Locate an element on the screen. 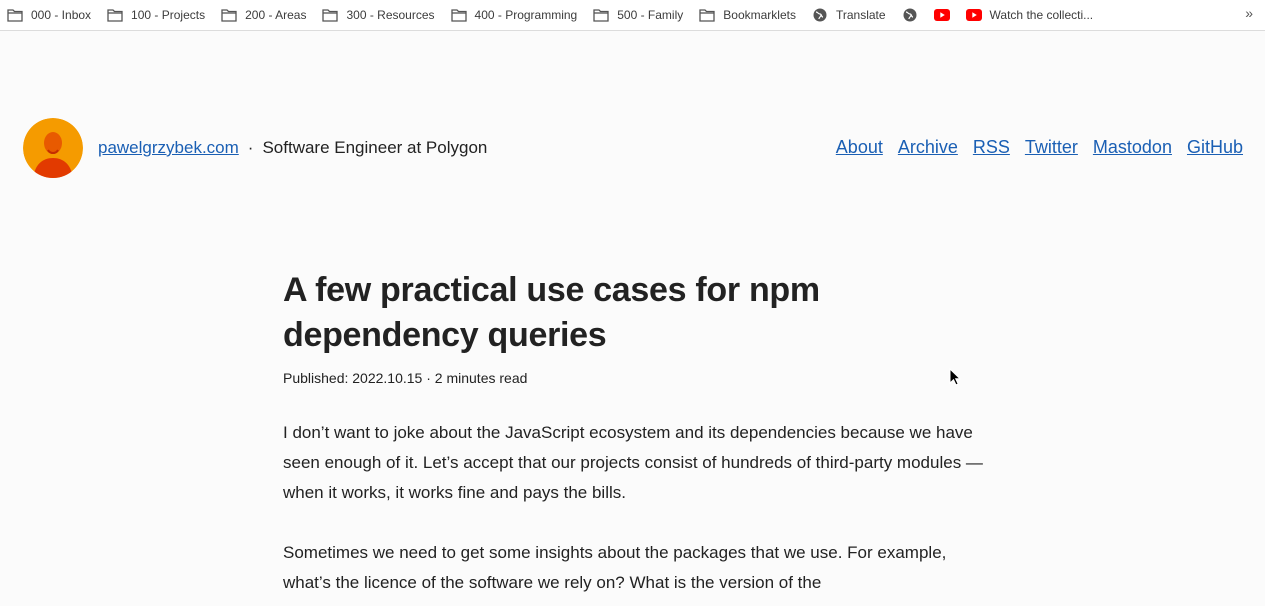 This screenshot has height=606, width=1265. site-tagline: Software Engineer at Polygon is located at coordinates (375, 147).